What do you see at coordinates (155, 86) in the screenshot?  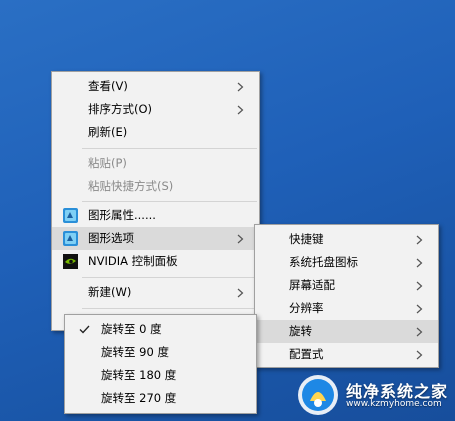 I see `menu-item-view: 查看(V)` at bounding box center [155, 86].